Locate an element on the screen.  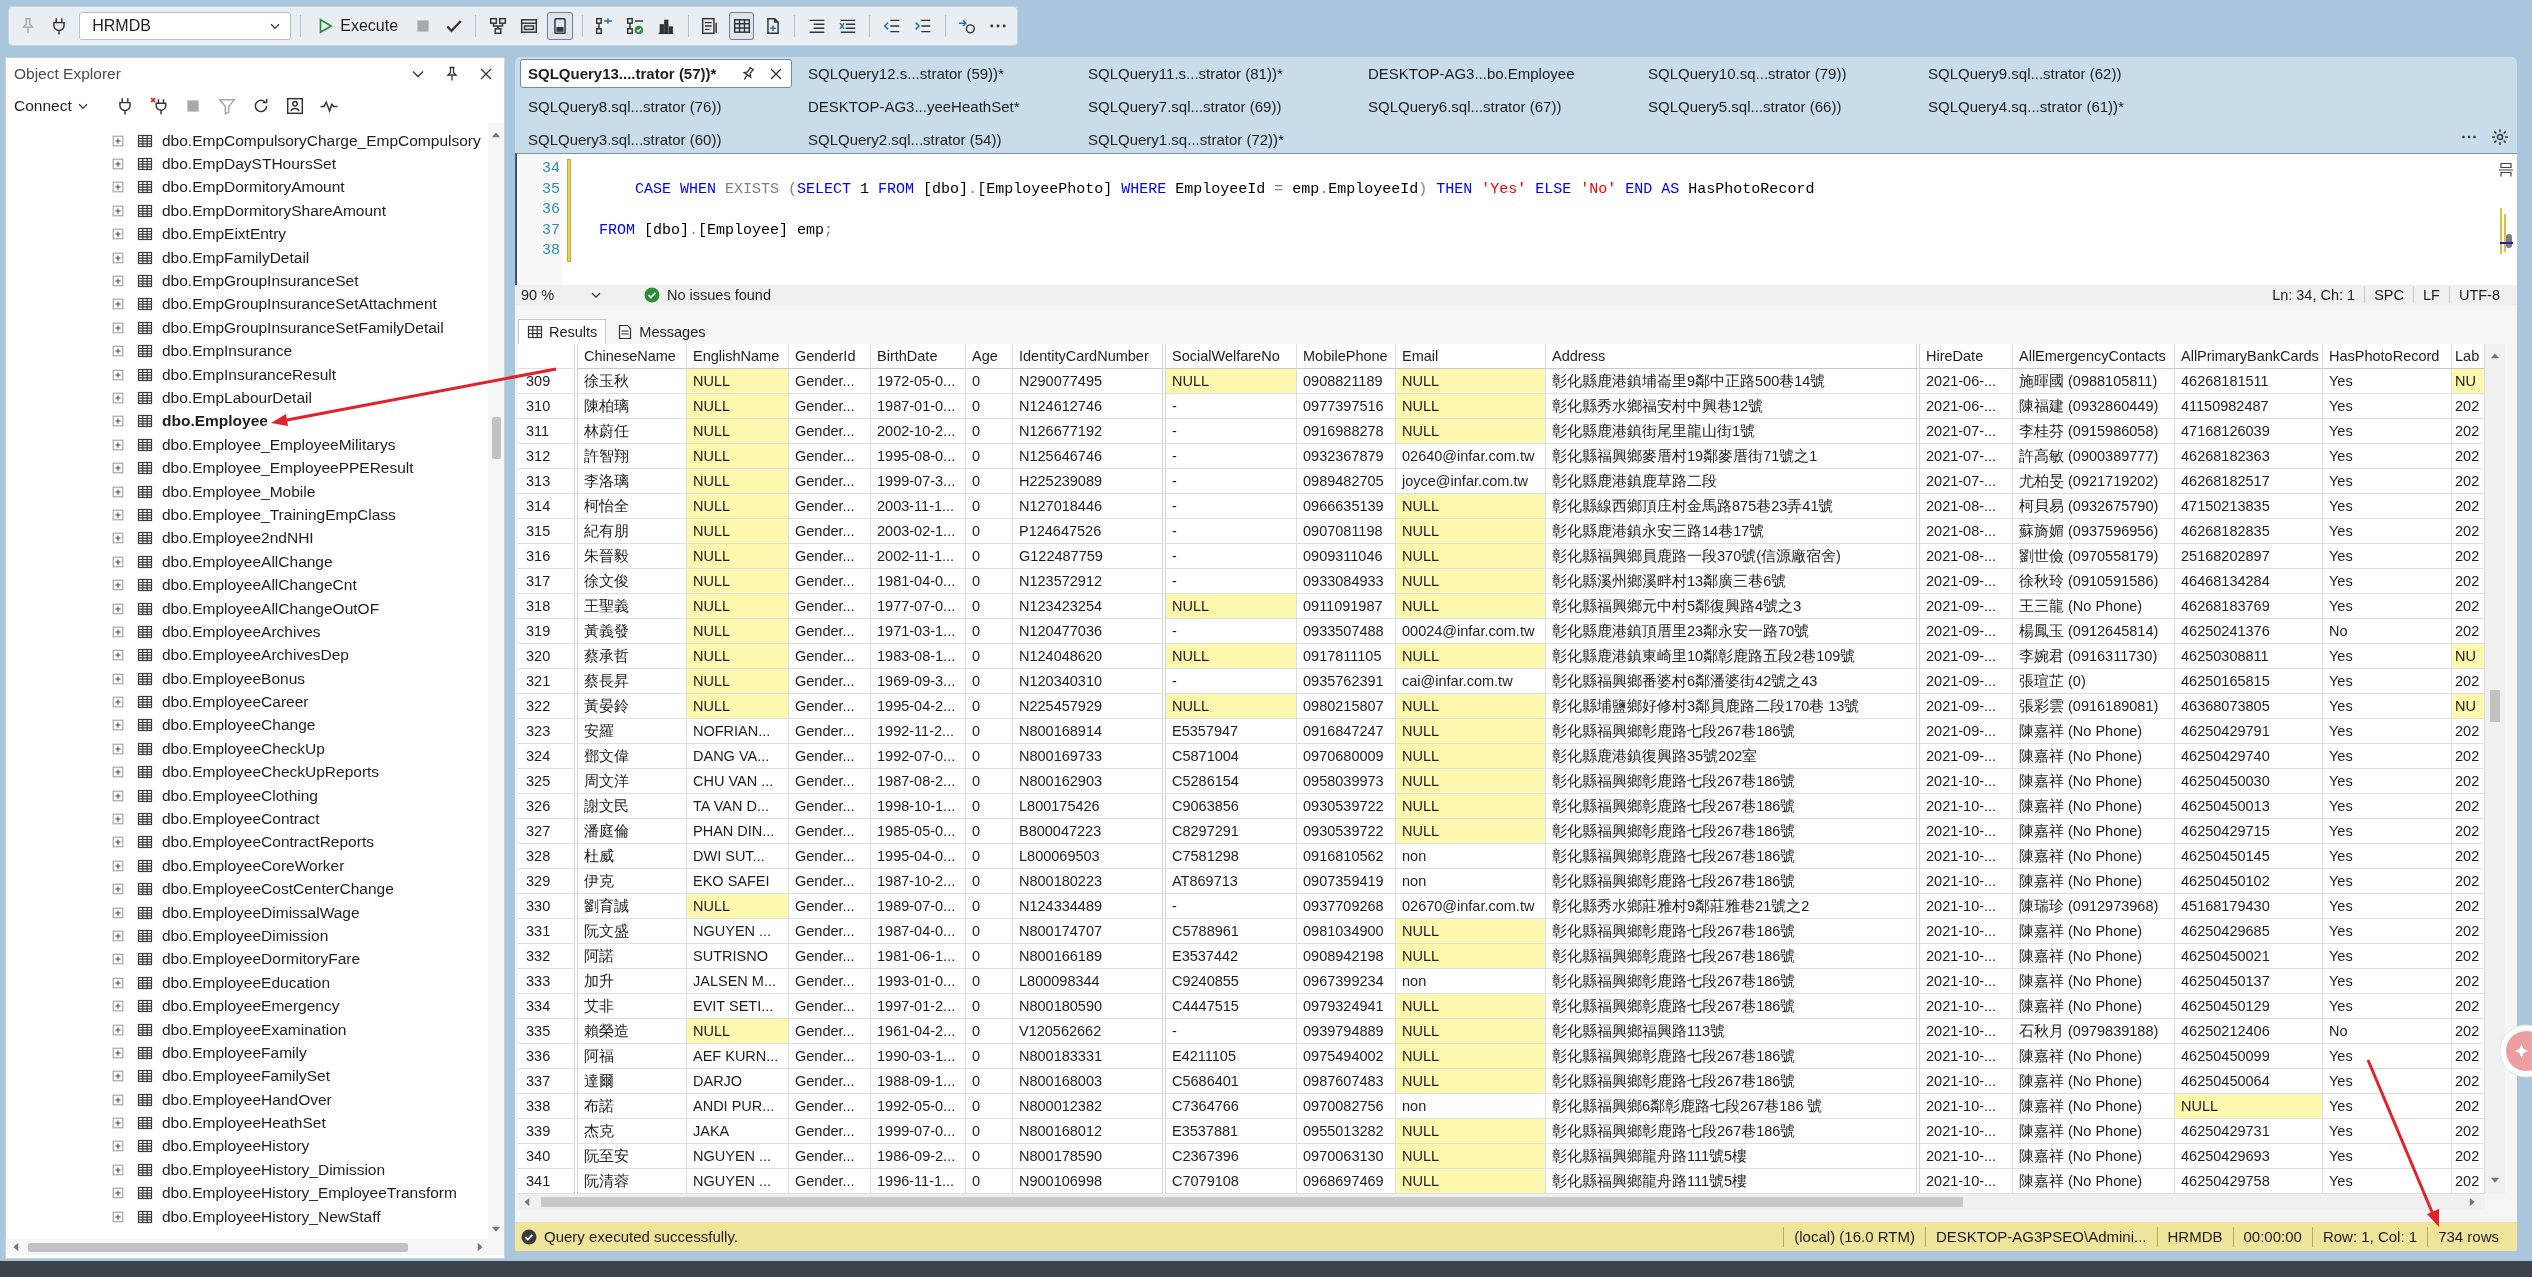
tree-item: dbo.EmpInsuranceResult is located at coordinates (249, 374).